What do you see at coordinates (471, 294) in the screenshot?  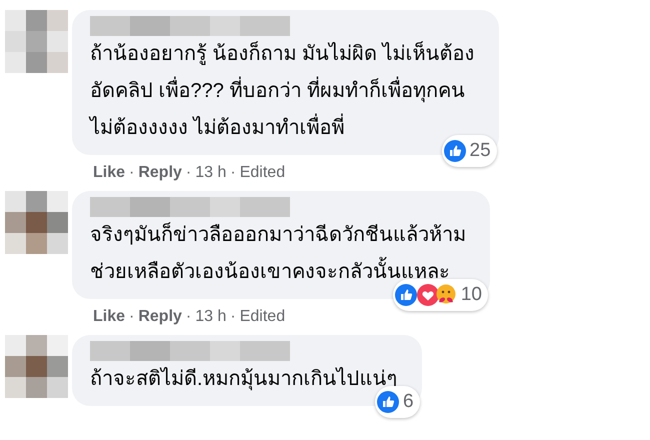 I see `reaction-count: 10` at bounding box center [471, 294].